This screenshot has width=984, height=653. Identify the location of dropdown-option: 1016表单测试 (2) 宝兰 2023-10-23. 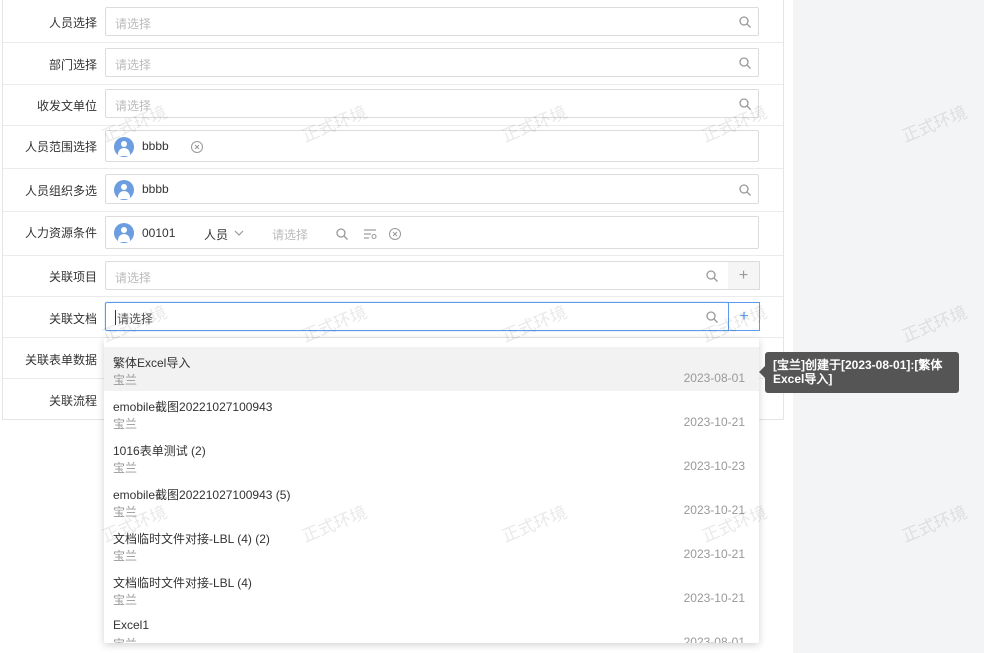
(431, 457).